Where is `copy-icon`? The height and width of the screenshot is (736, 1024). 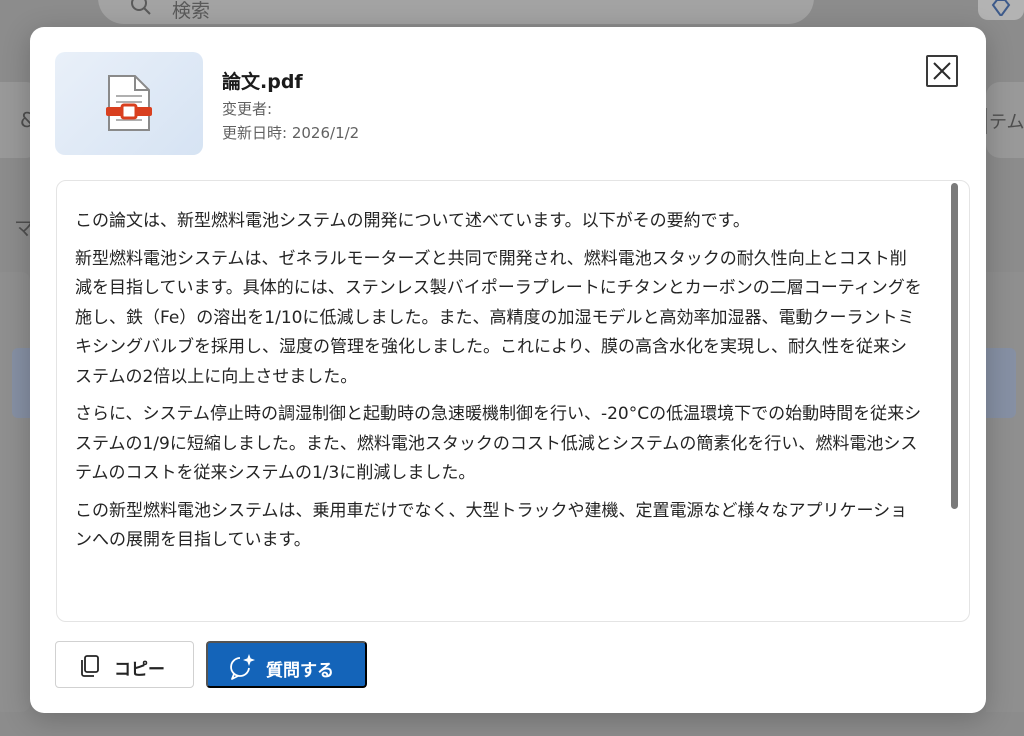
copy-icon is located at coordinates (90, 666).